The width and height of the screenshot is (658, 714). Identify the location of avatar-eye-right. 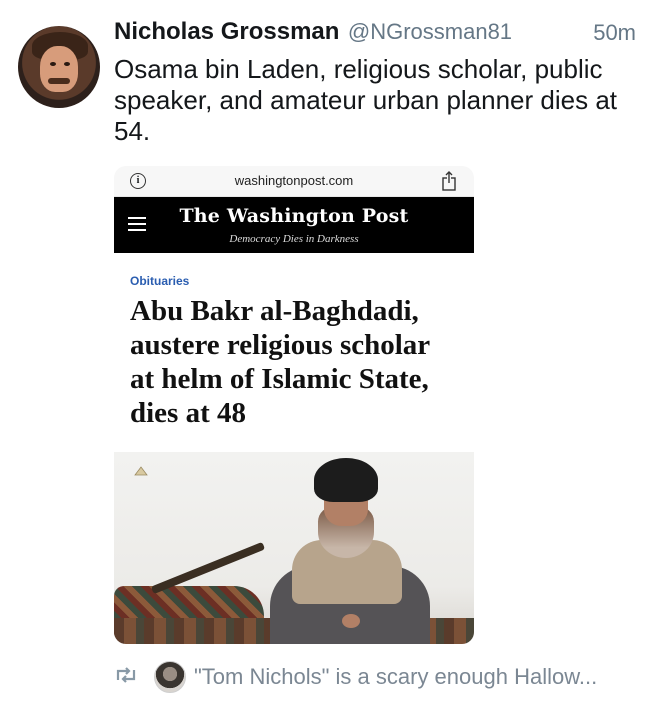
(67, 64).